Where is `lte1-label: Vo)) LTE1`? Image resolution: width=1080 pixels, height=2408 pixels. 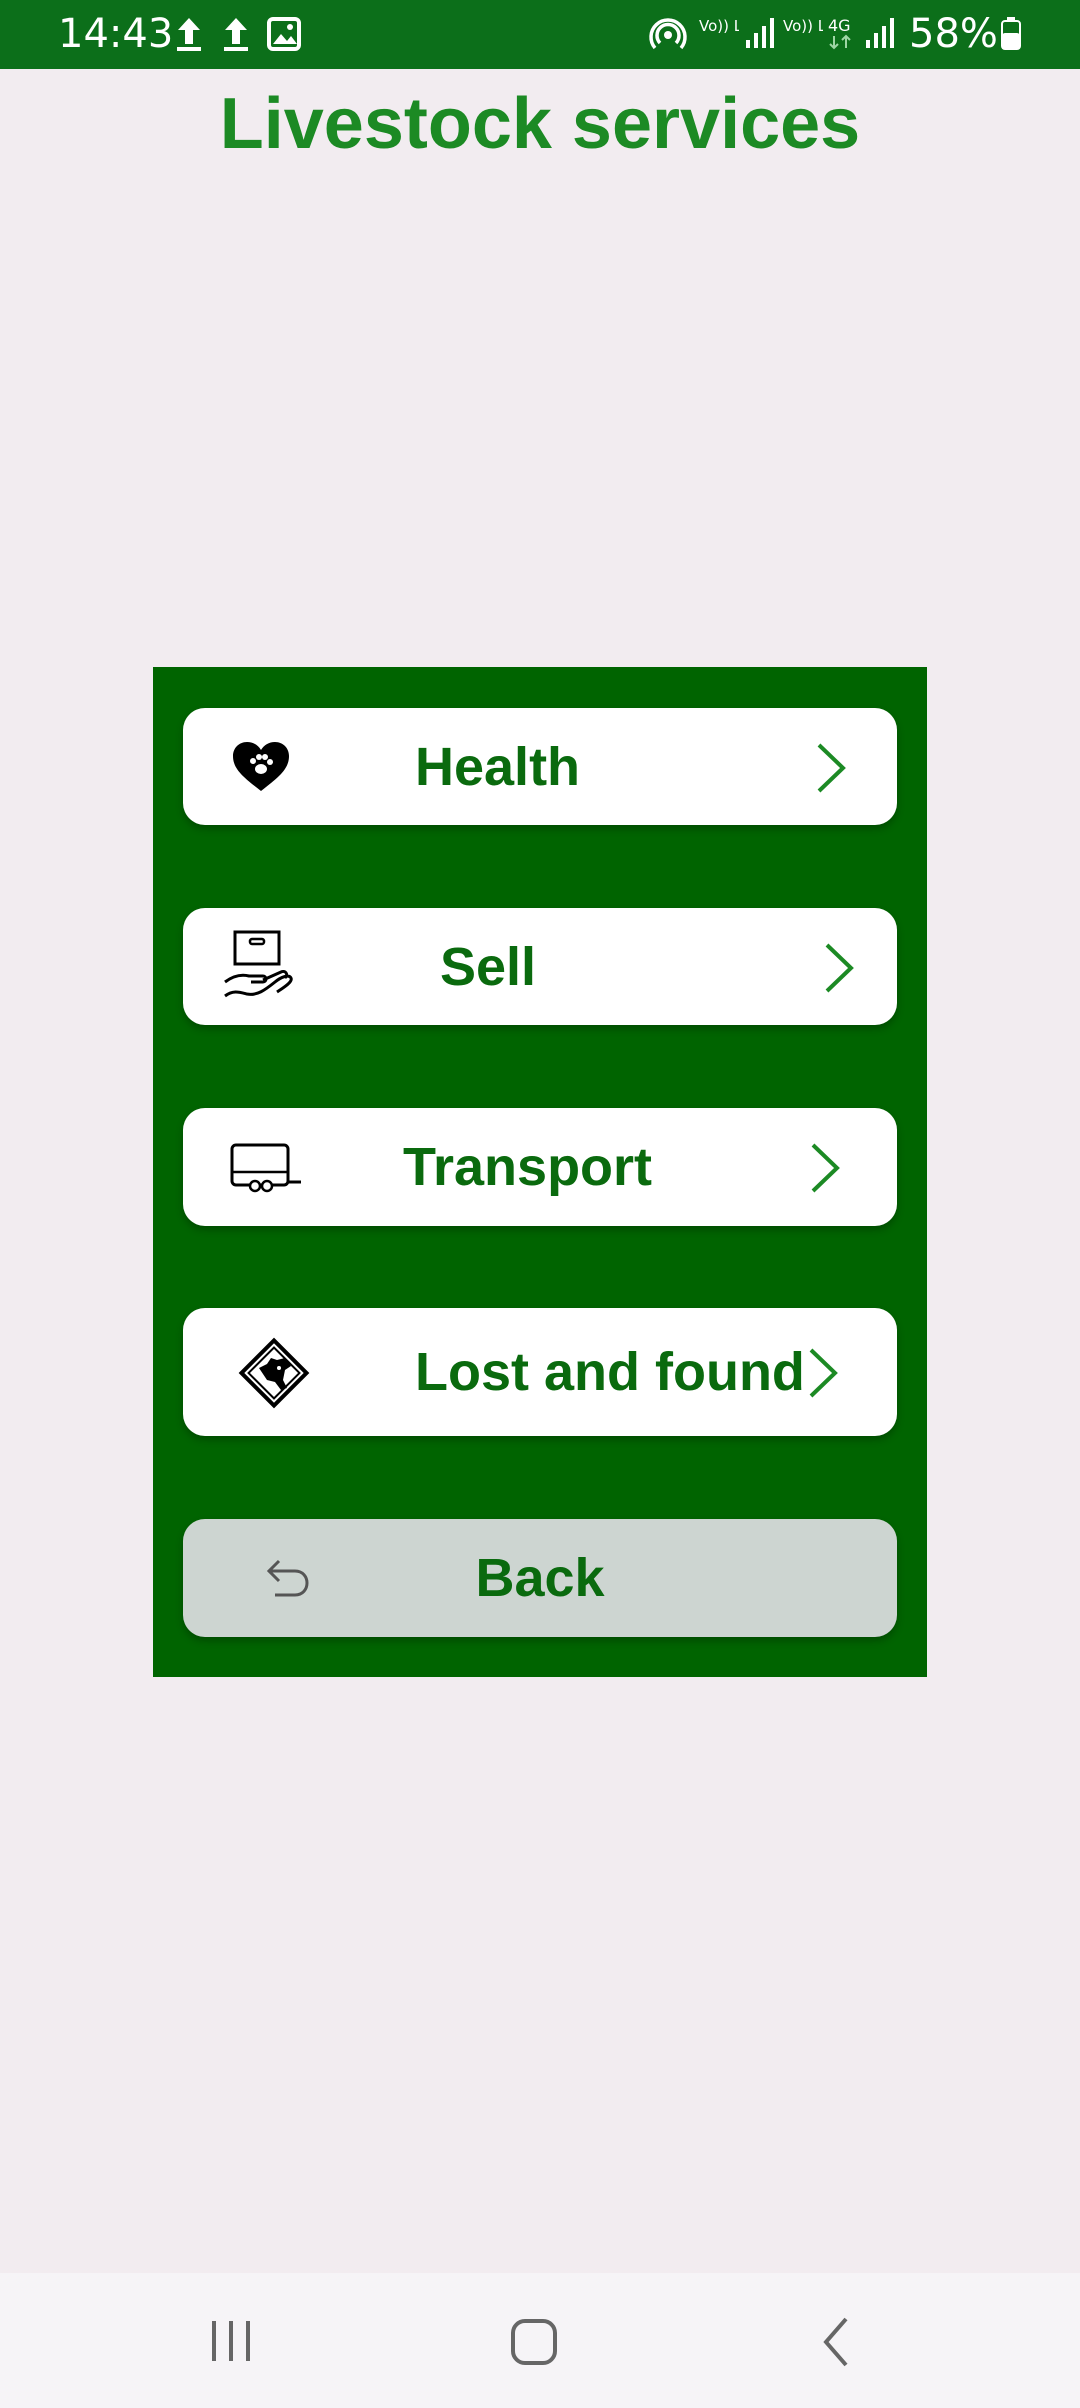 lte1-label: Vo)) LTE1 is located at coordinates (719, 26).